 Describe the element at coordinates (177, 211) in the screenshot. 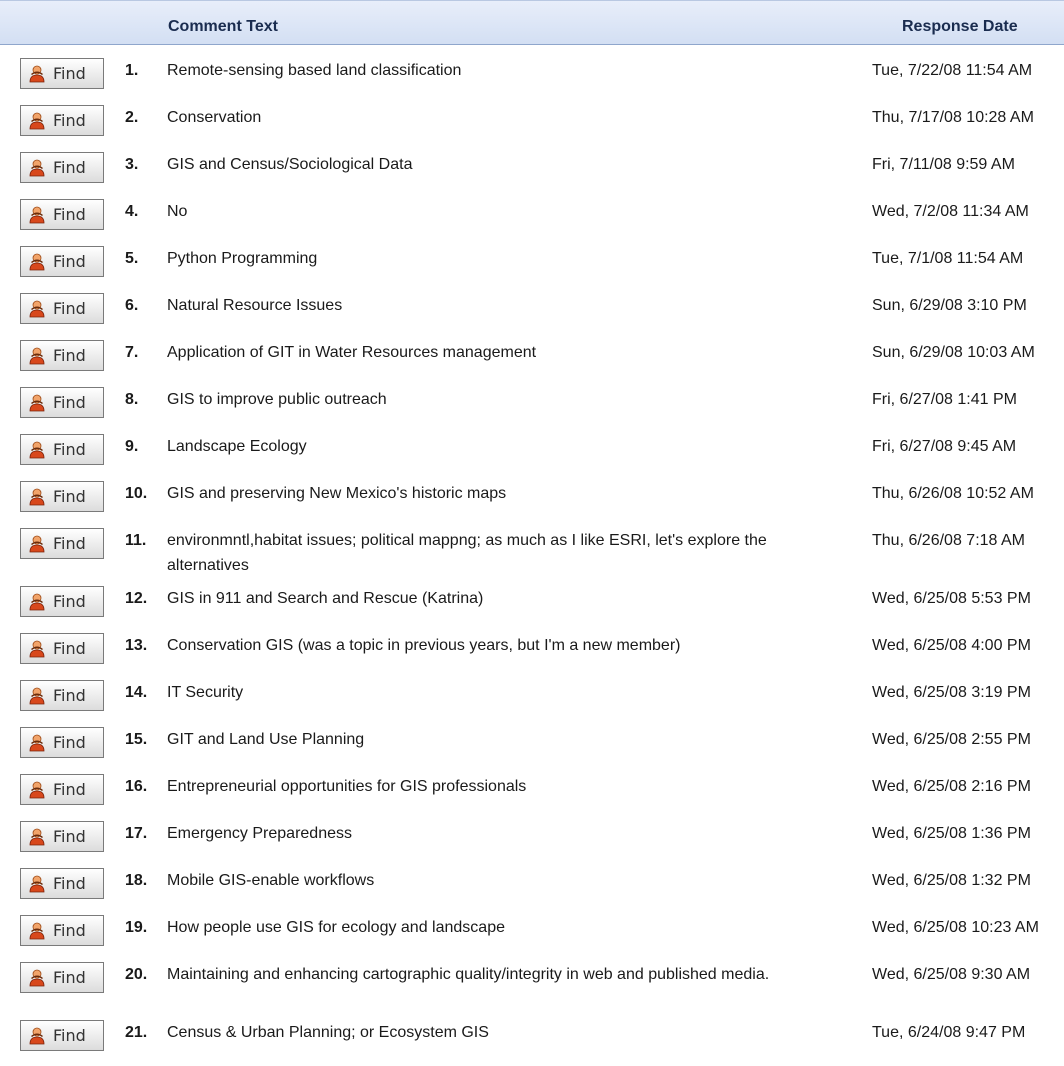

I see `comment-text: No` at that location.